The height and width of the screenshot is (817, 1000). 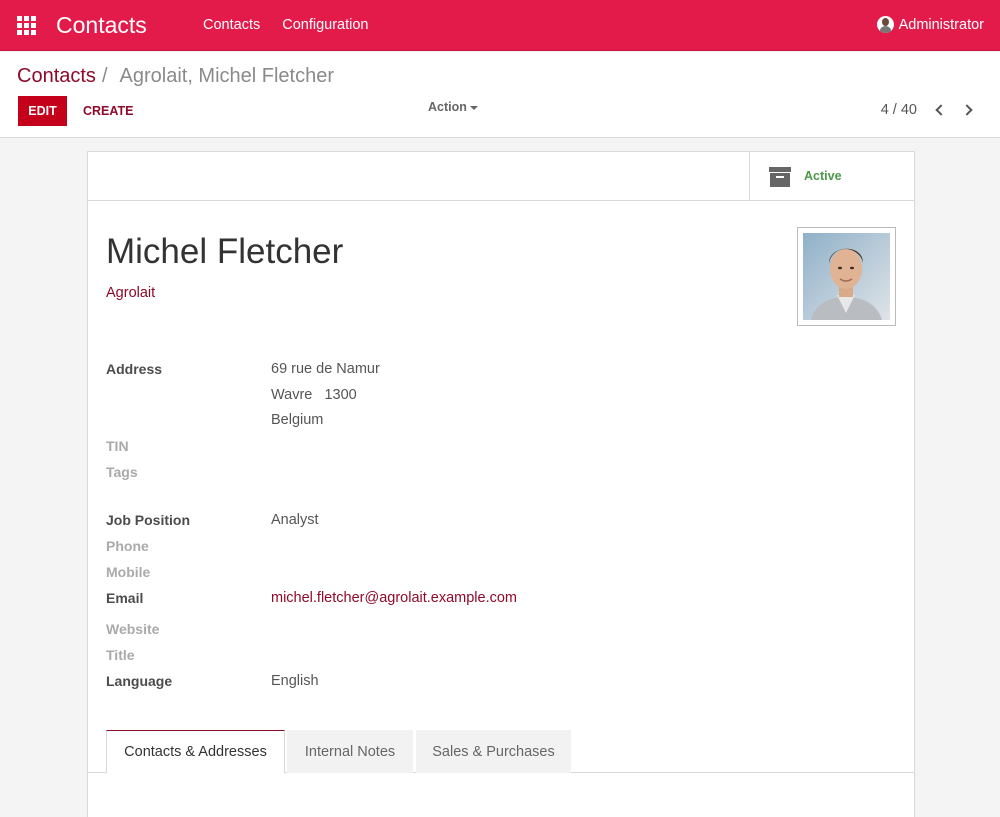 I want to click on pager-previous-button, so click(x=939, y=110).